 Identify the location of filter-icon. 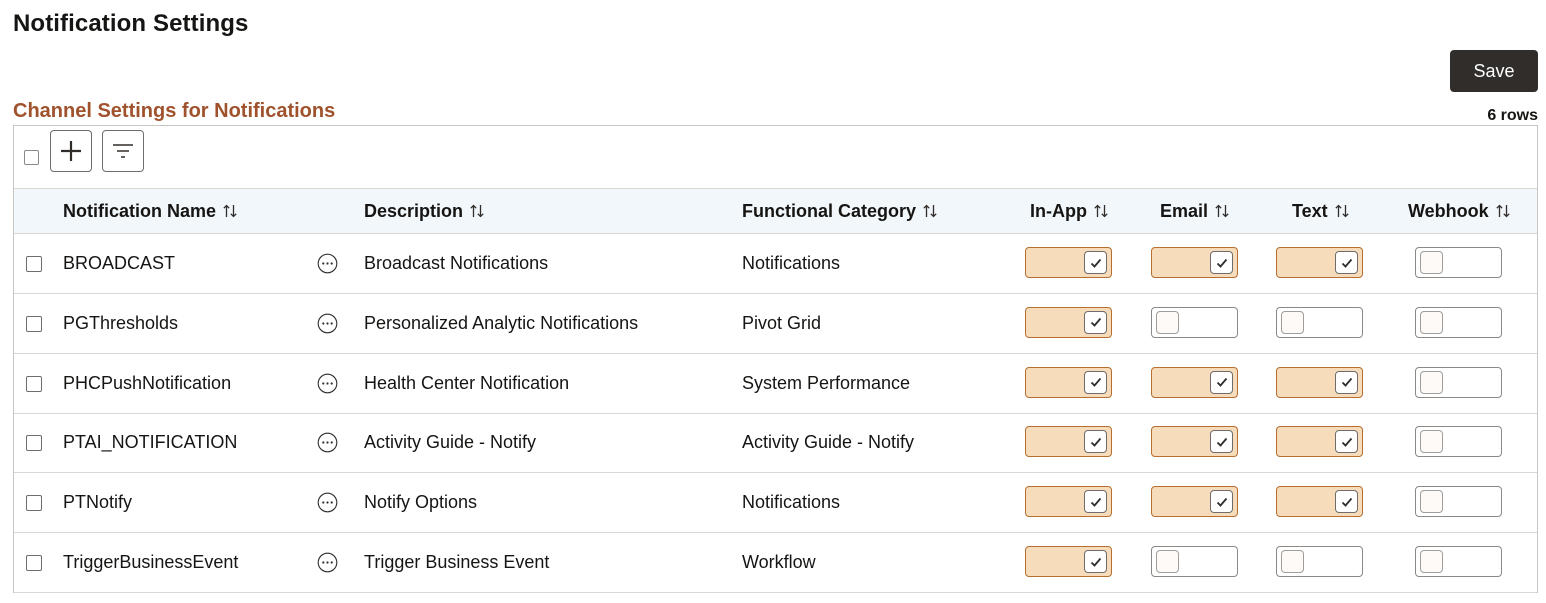
(123, 151).